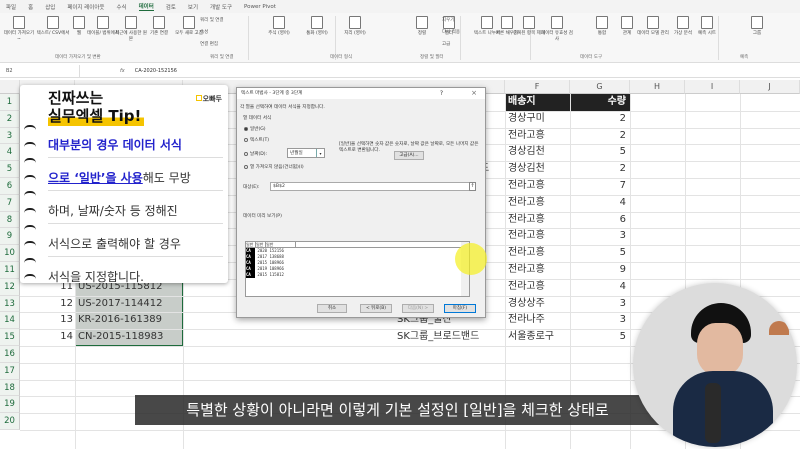 The image size is (800, 449). What do you see at coordinates (204, 32) in the screenshot?
I see `ribbon-small-button: 속성` at bounding box center [204, 32].